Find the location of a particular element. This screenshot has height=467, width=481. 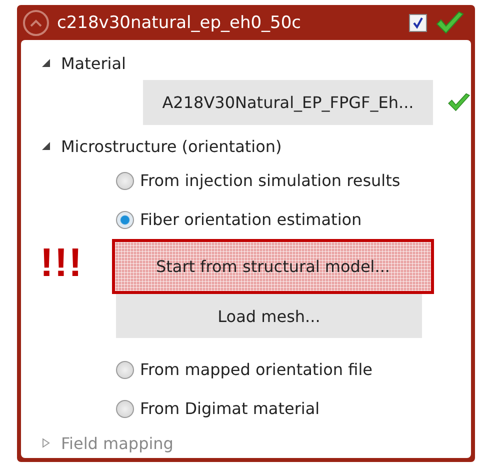

radio-option: From Digimat material is located at coordinates (293, 408).